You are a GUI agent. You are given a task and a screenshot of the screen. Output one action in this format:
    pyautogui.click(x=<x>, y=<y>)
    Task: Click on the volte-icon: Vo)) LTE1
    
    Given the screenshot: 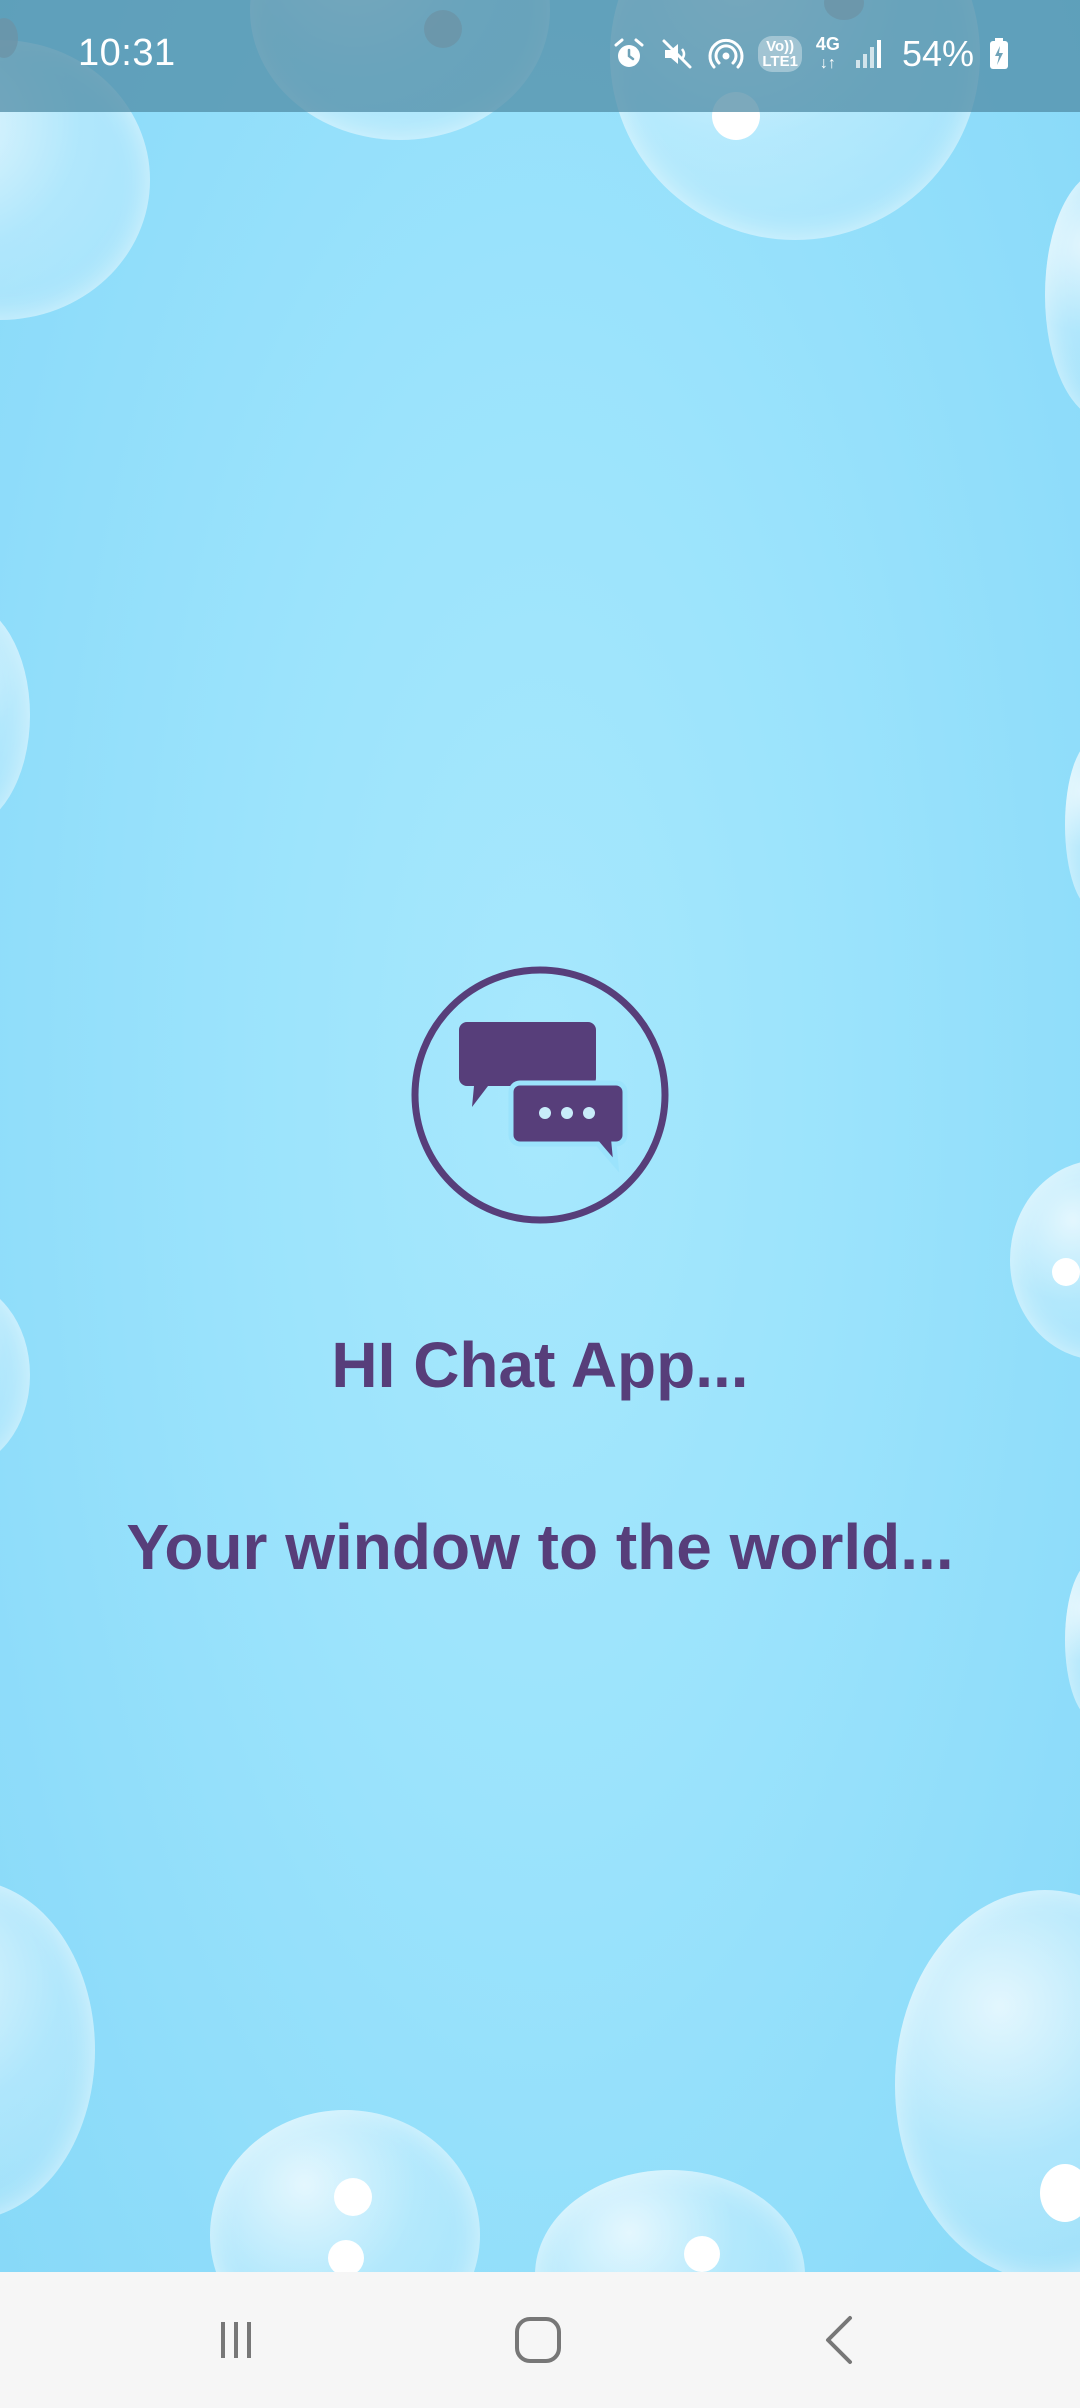 What is the action you would take?
    pyautogui.click(x=780, y=54)
    